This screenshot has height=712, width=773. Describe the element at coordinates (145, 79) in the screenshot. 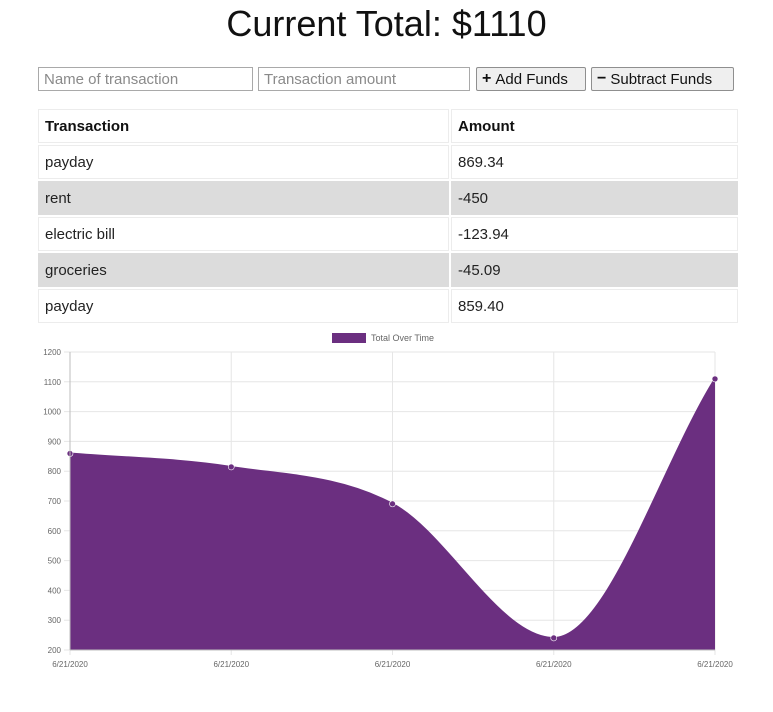

I see `transaction-name-input` at that location.